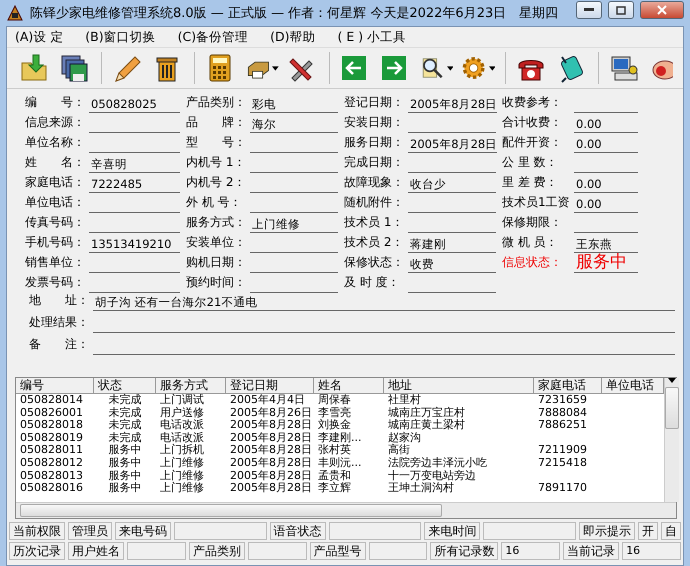 This screenshot has width=690, height=566. I want to click on table-cell-text: 张村英, so click(334, 450).